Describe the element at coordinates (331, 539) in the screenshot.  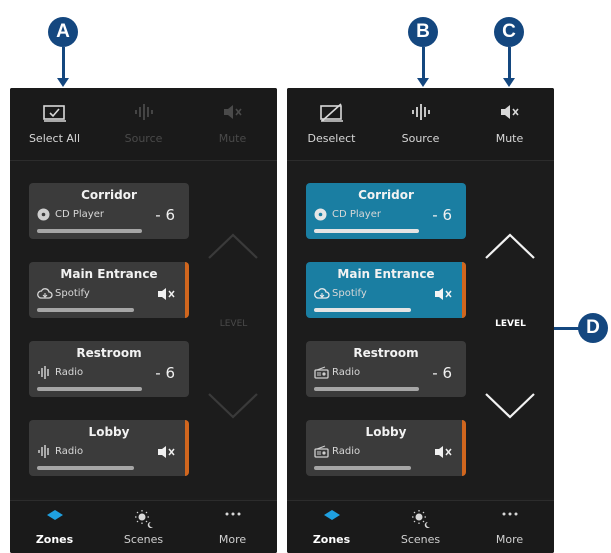
I see `nav-zones-label: Zones` at that location.